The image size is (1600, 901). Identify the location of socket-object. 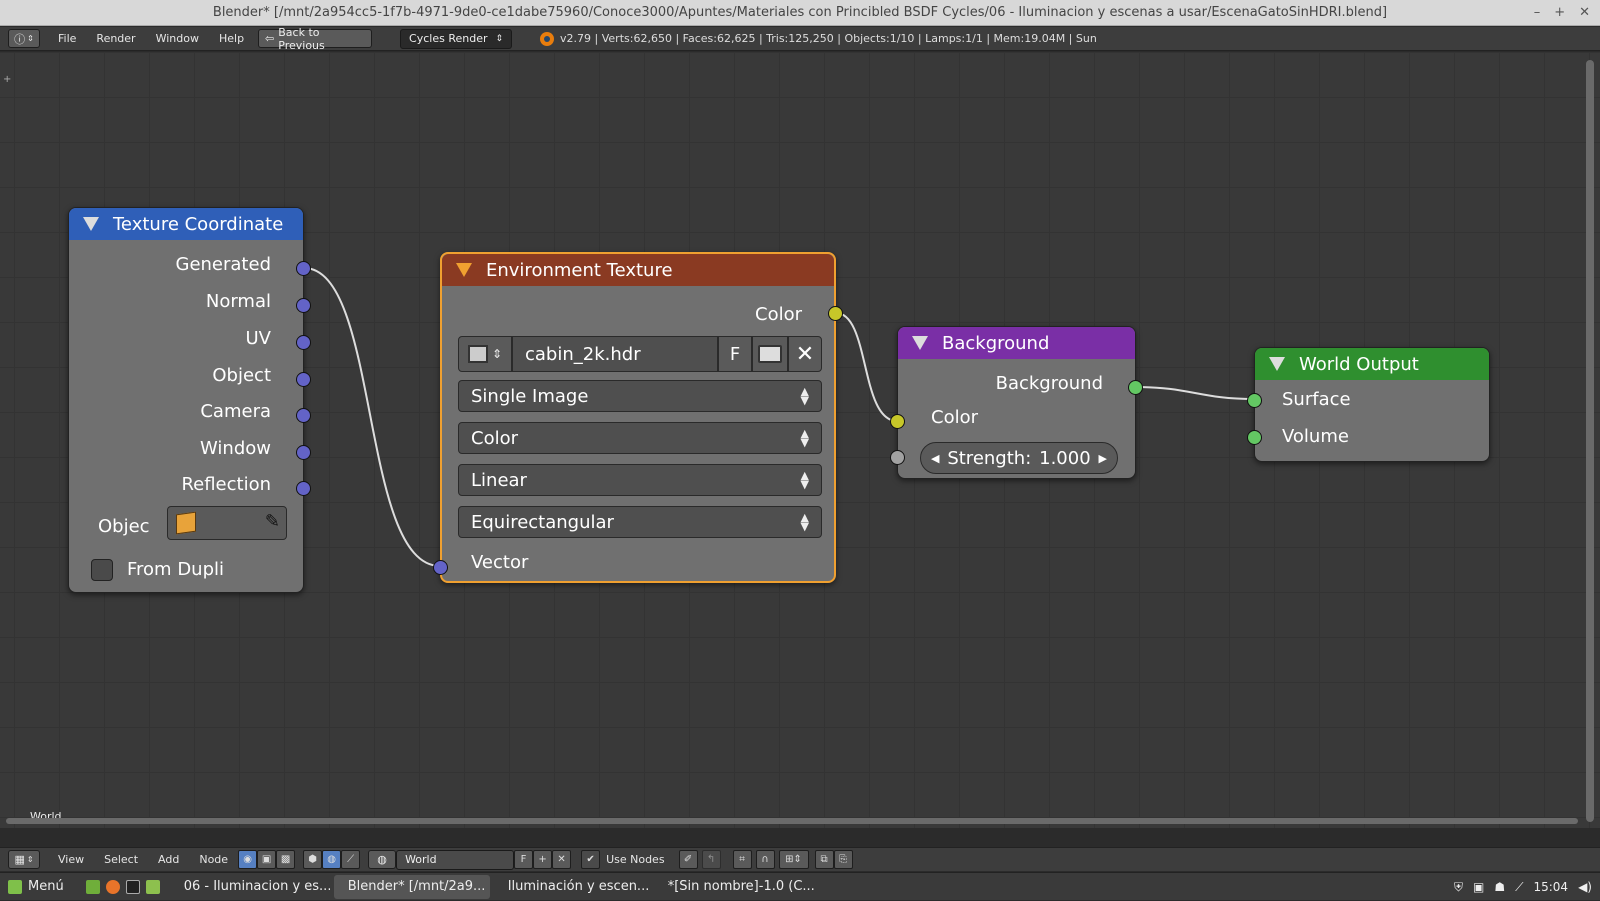
(303, 379).